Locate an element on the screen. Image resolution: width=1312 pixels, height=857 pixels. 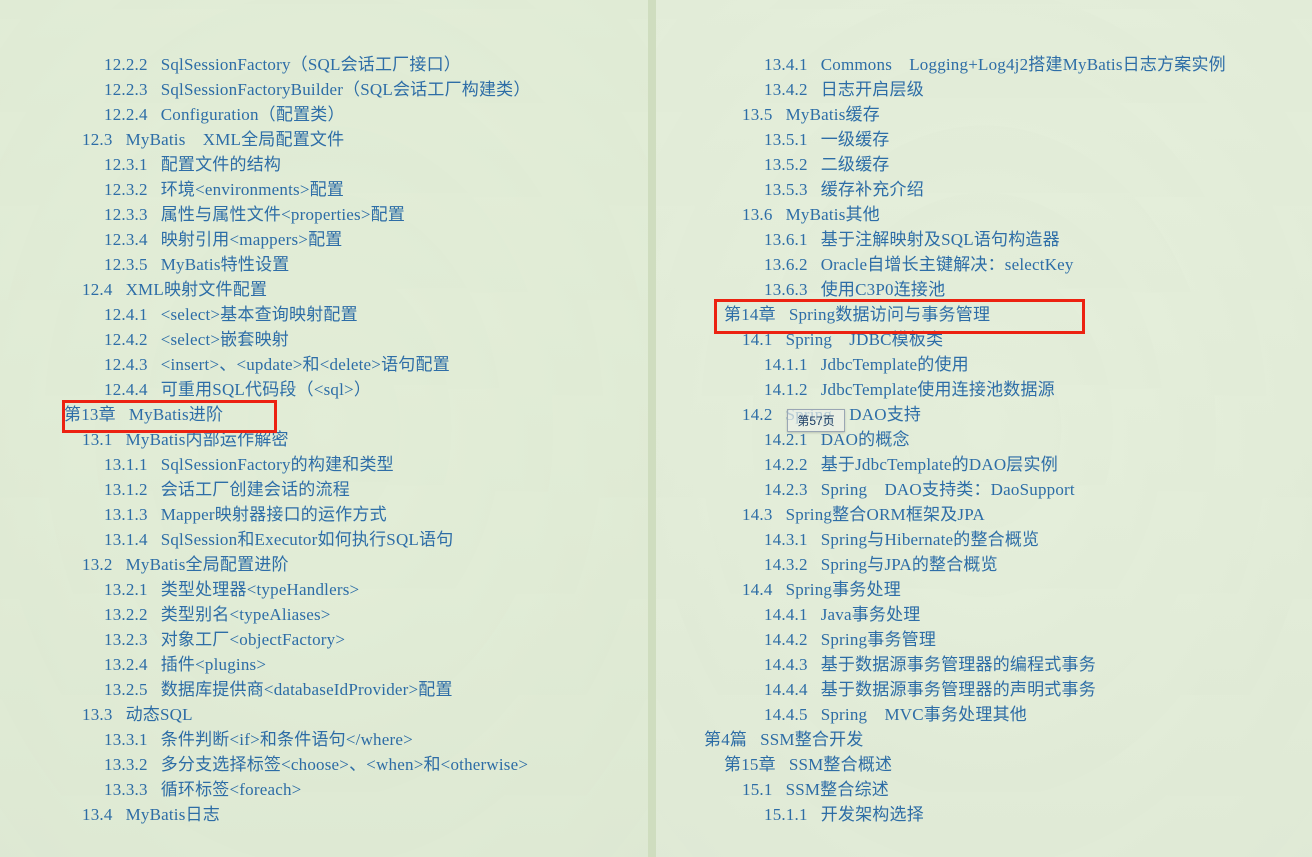
toc-entry: 13.6.3 使用C3P0连接池 is located at coordinates (984, 289).